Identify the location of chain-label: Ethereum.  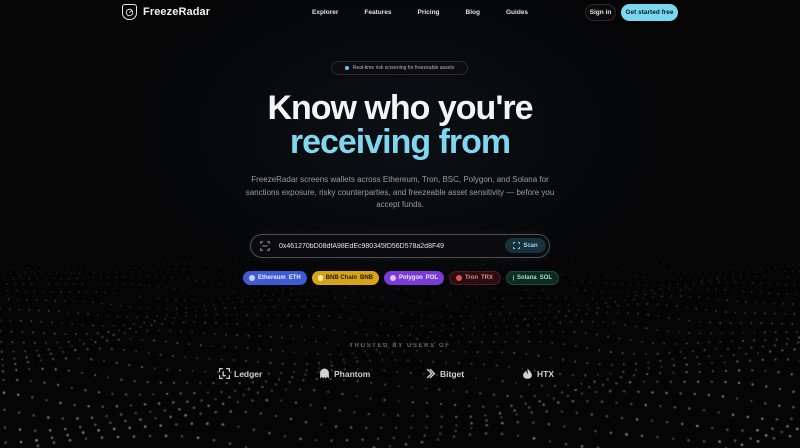
(272, 278).